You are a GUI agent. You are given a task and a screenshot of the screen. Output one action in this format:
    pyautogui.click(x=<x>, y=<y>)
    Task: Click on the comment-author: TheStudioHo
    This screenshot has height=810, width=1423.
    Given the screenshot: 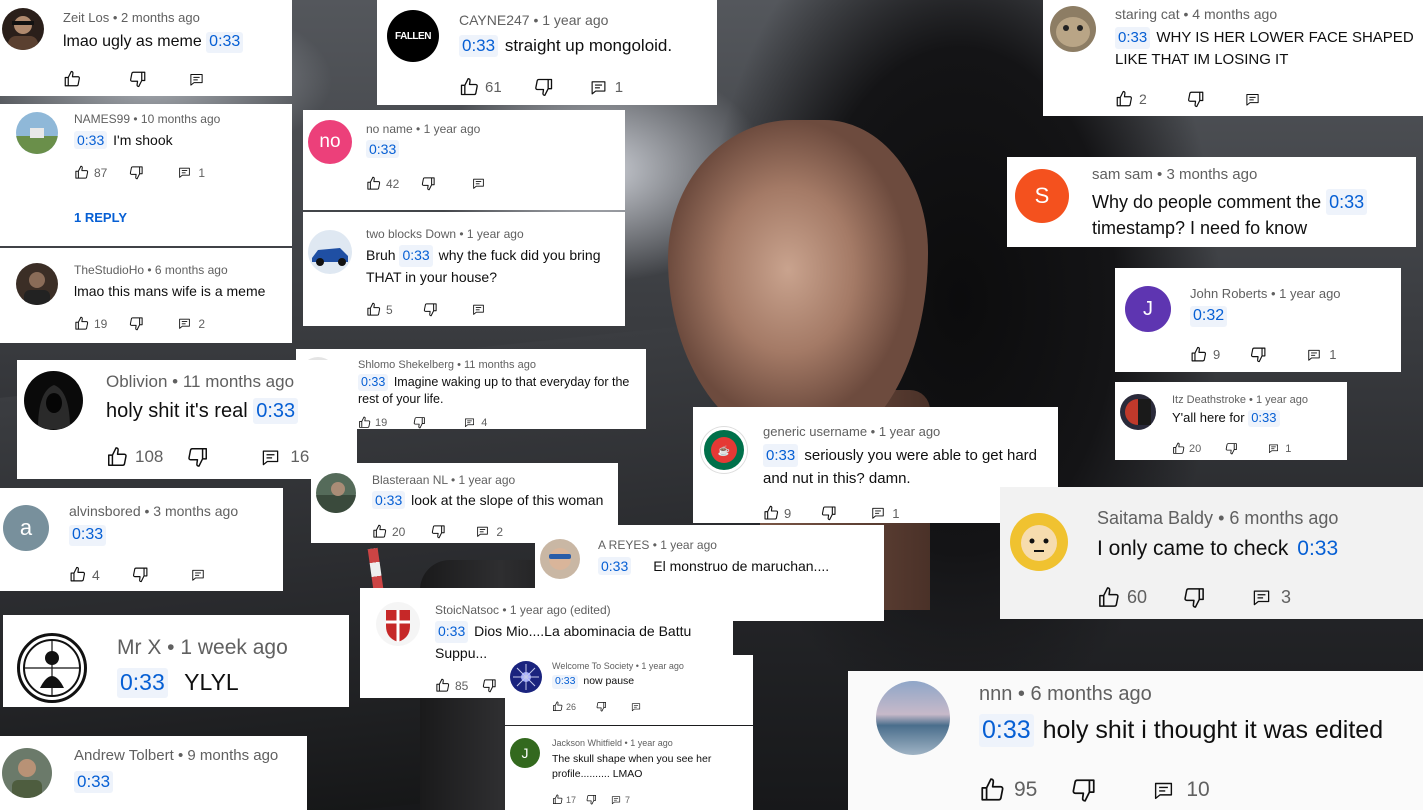 What is the action you would take?
    pyautogui.click(x=109, y=270)
    